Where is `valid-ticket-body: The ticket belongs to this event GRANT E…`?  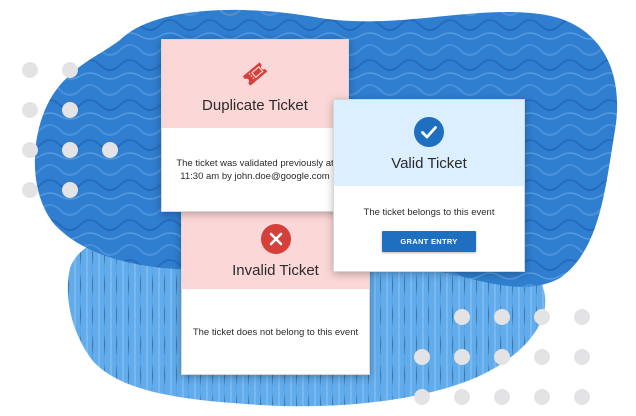 valid-ticket-body: The ticket belongs to this event GRANT E… is located at coordinates (429, 228).